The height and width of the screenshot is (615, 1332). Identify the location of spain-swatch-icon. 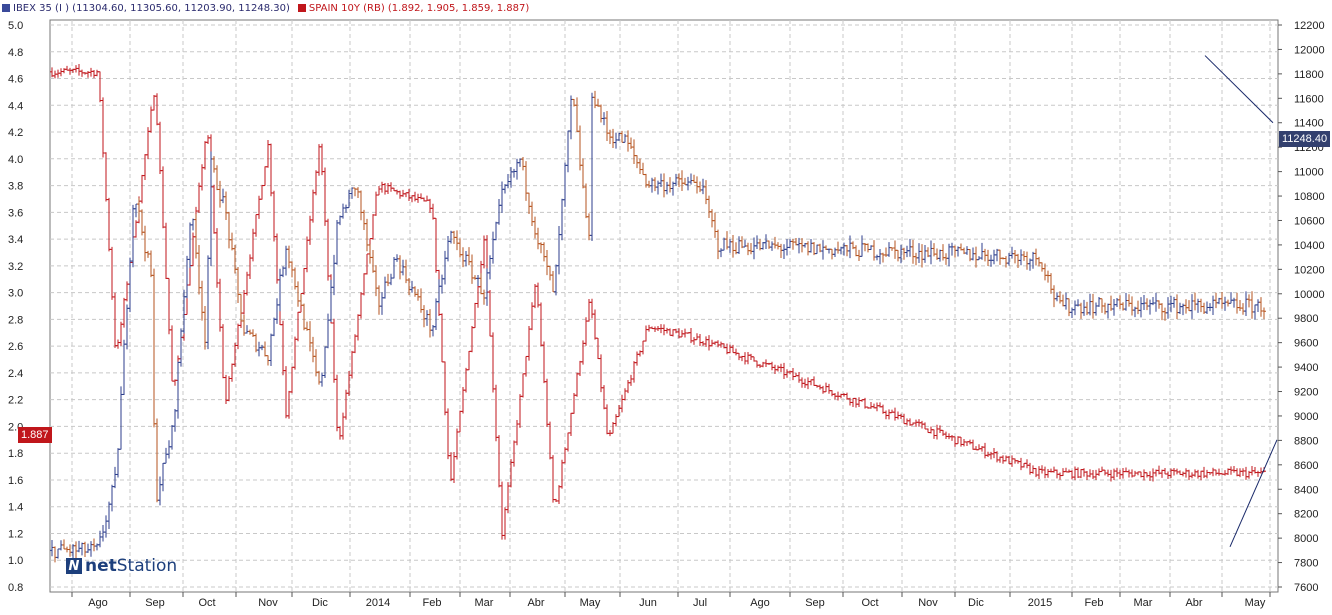
(301, 7).